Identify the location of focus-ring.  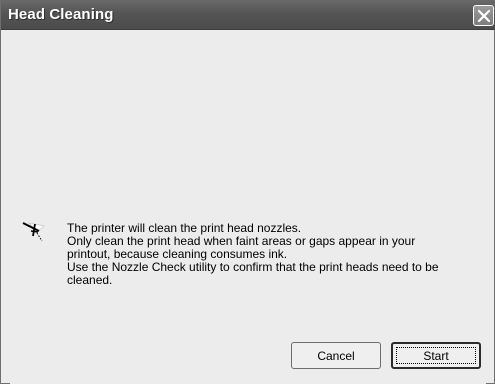
(436, 355).